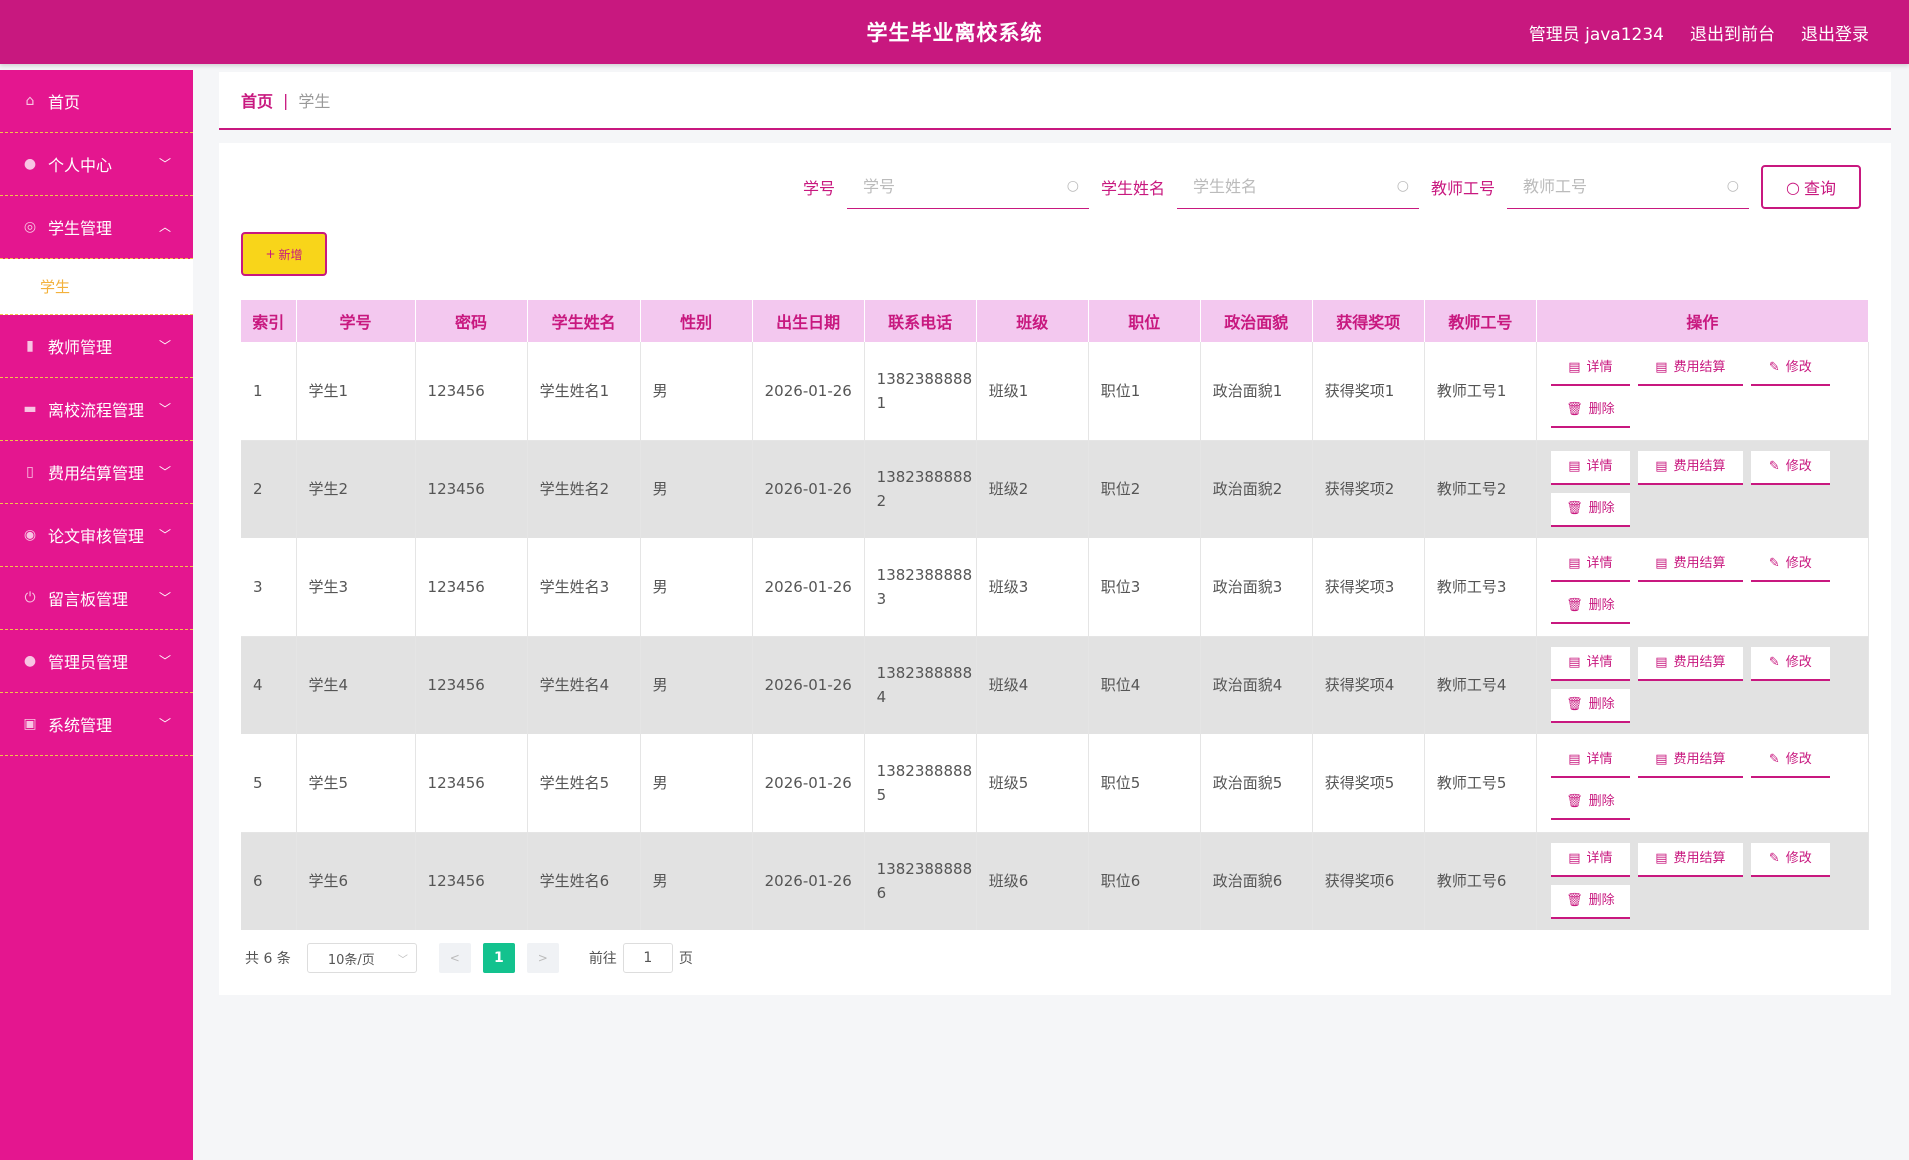 Image resolution: width=1909 pixels, height=1160 pixels. What do you see at coordinates (284, 254) in the screenshot?
I see `add-button: + 新增` at bounding box center [284, 254].